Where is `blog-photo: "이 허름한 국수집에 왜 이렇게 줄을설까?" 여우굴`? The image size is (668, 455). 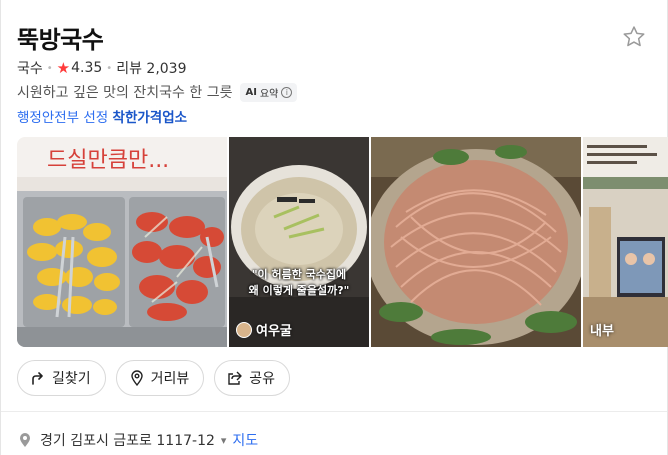 blog-photo: "이 허름한 국수집에 왜 이렇게 줄을설까?" 여우굴 is located at coordinates (299, 242).